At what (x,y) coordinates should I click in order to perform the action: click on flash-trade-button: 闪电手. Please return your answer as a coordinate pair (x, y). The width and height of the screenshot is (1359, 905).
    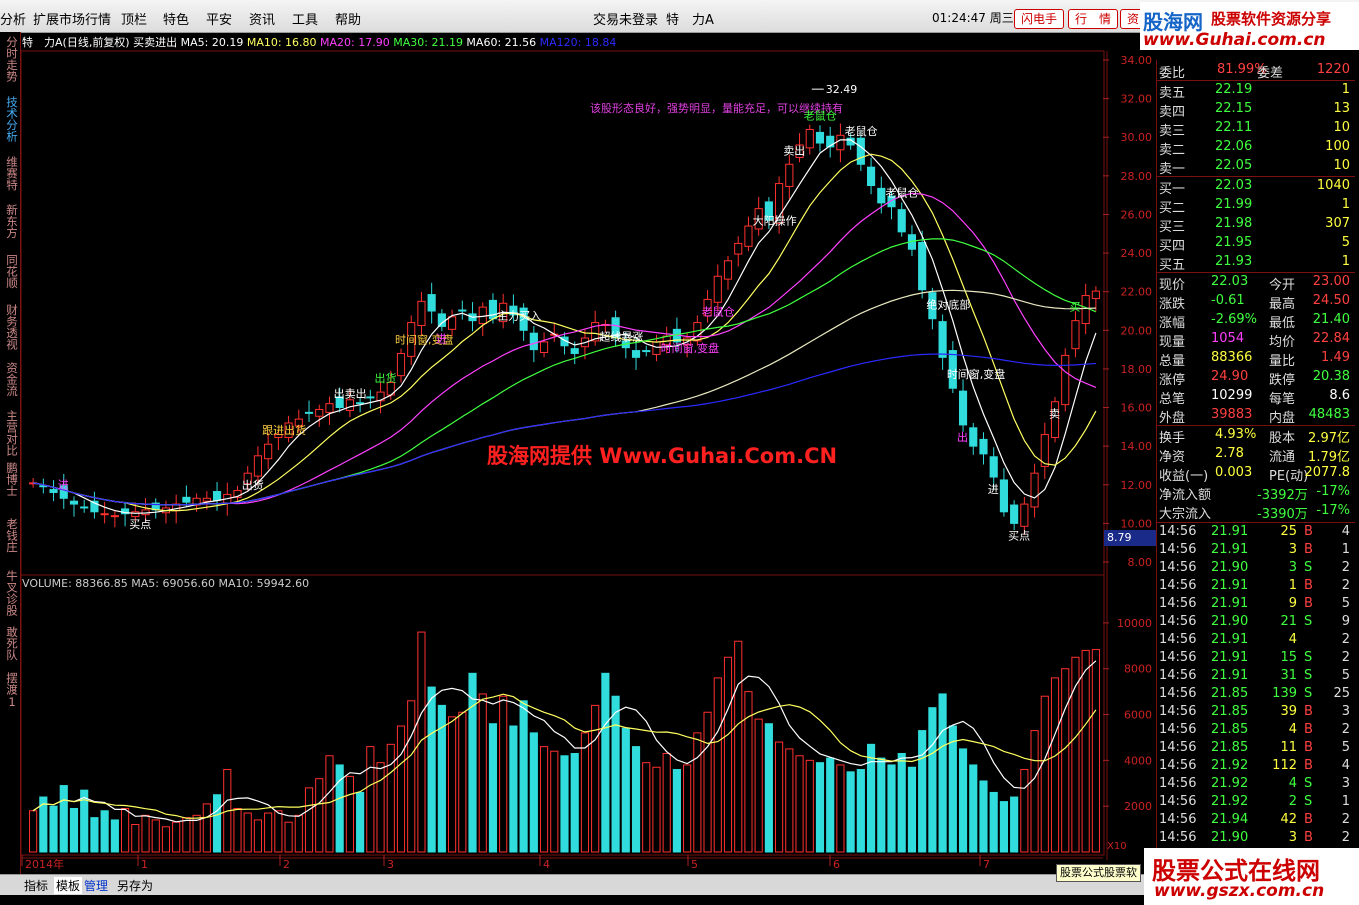
    Looking at the image, I should click on (1039, 19).